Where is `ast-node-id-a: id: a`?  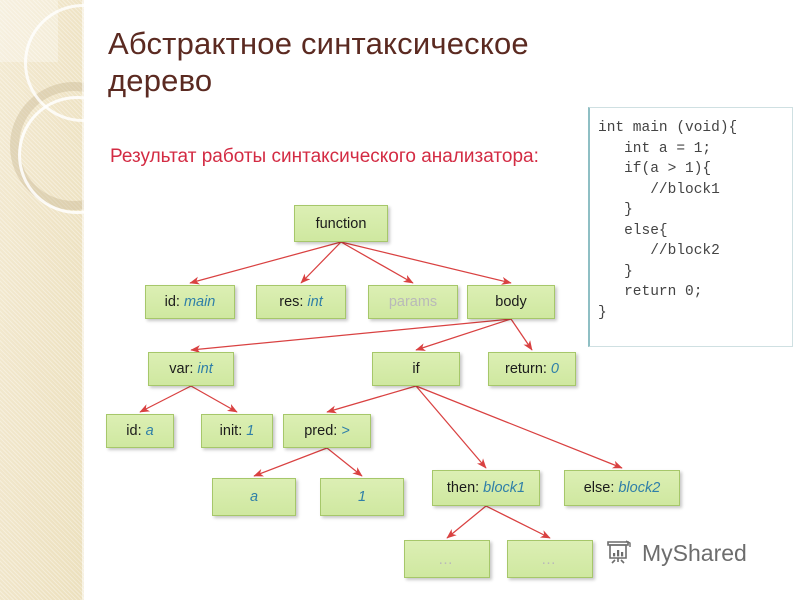
ast-node-id-a: id: a is located at coordinates (140, 431).